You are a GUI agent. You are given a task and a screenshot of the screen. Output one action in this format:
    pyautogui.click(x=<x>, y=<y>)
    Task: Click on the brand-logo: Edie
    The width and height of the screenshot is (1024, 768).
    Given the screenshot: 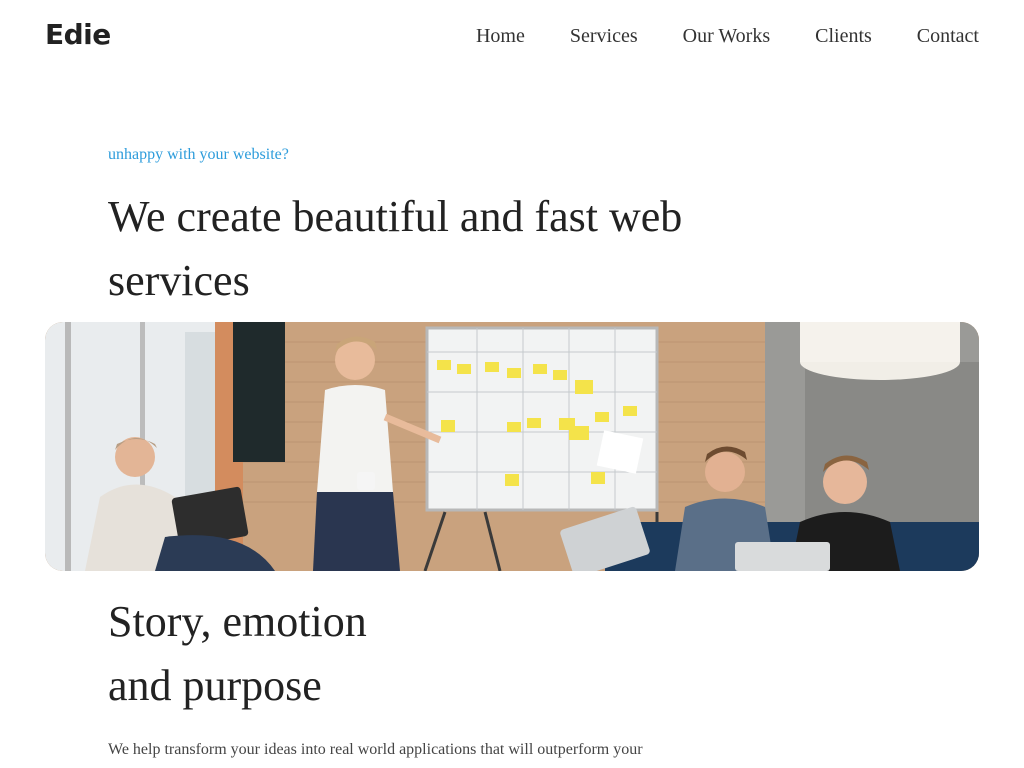 What is the action you would take?
    pyautogui.click(x=78, y=35)
    